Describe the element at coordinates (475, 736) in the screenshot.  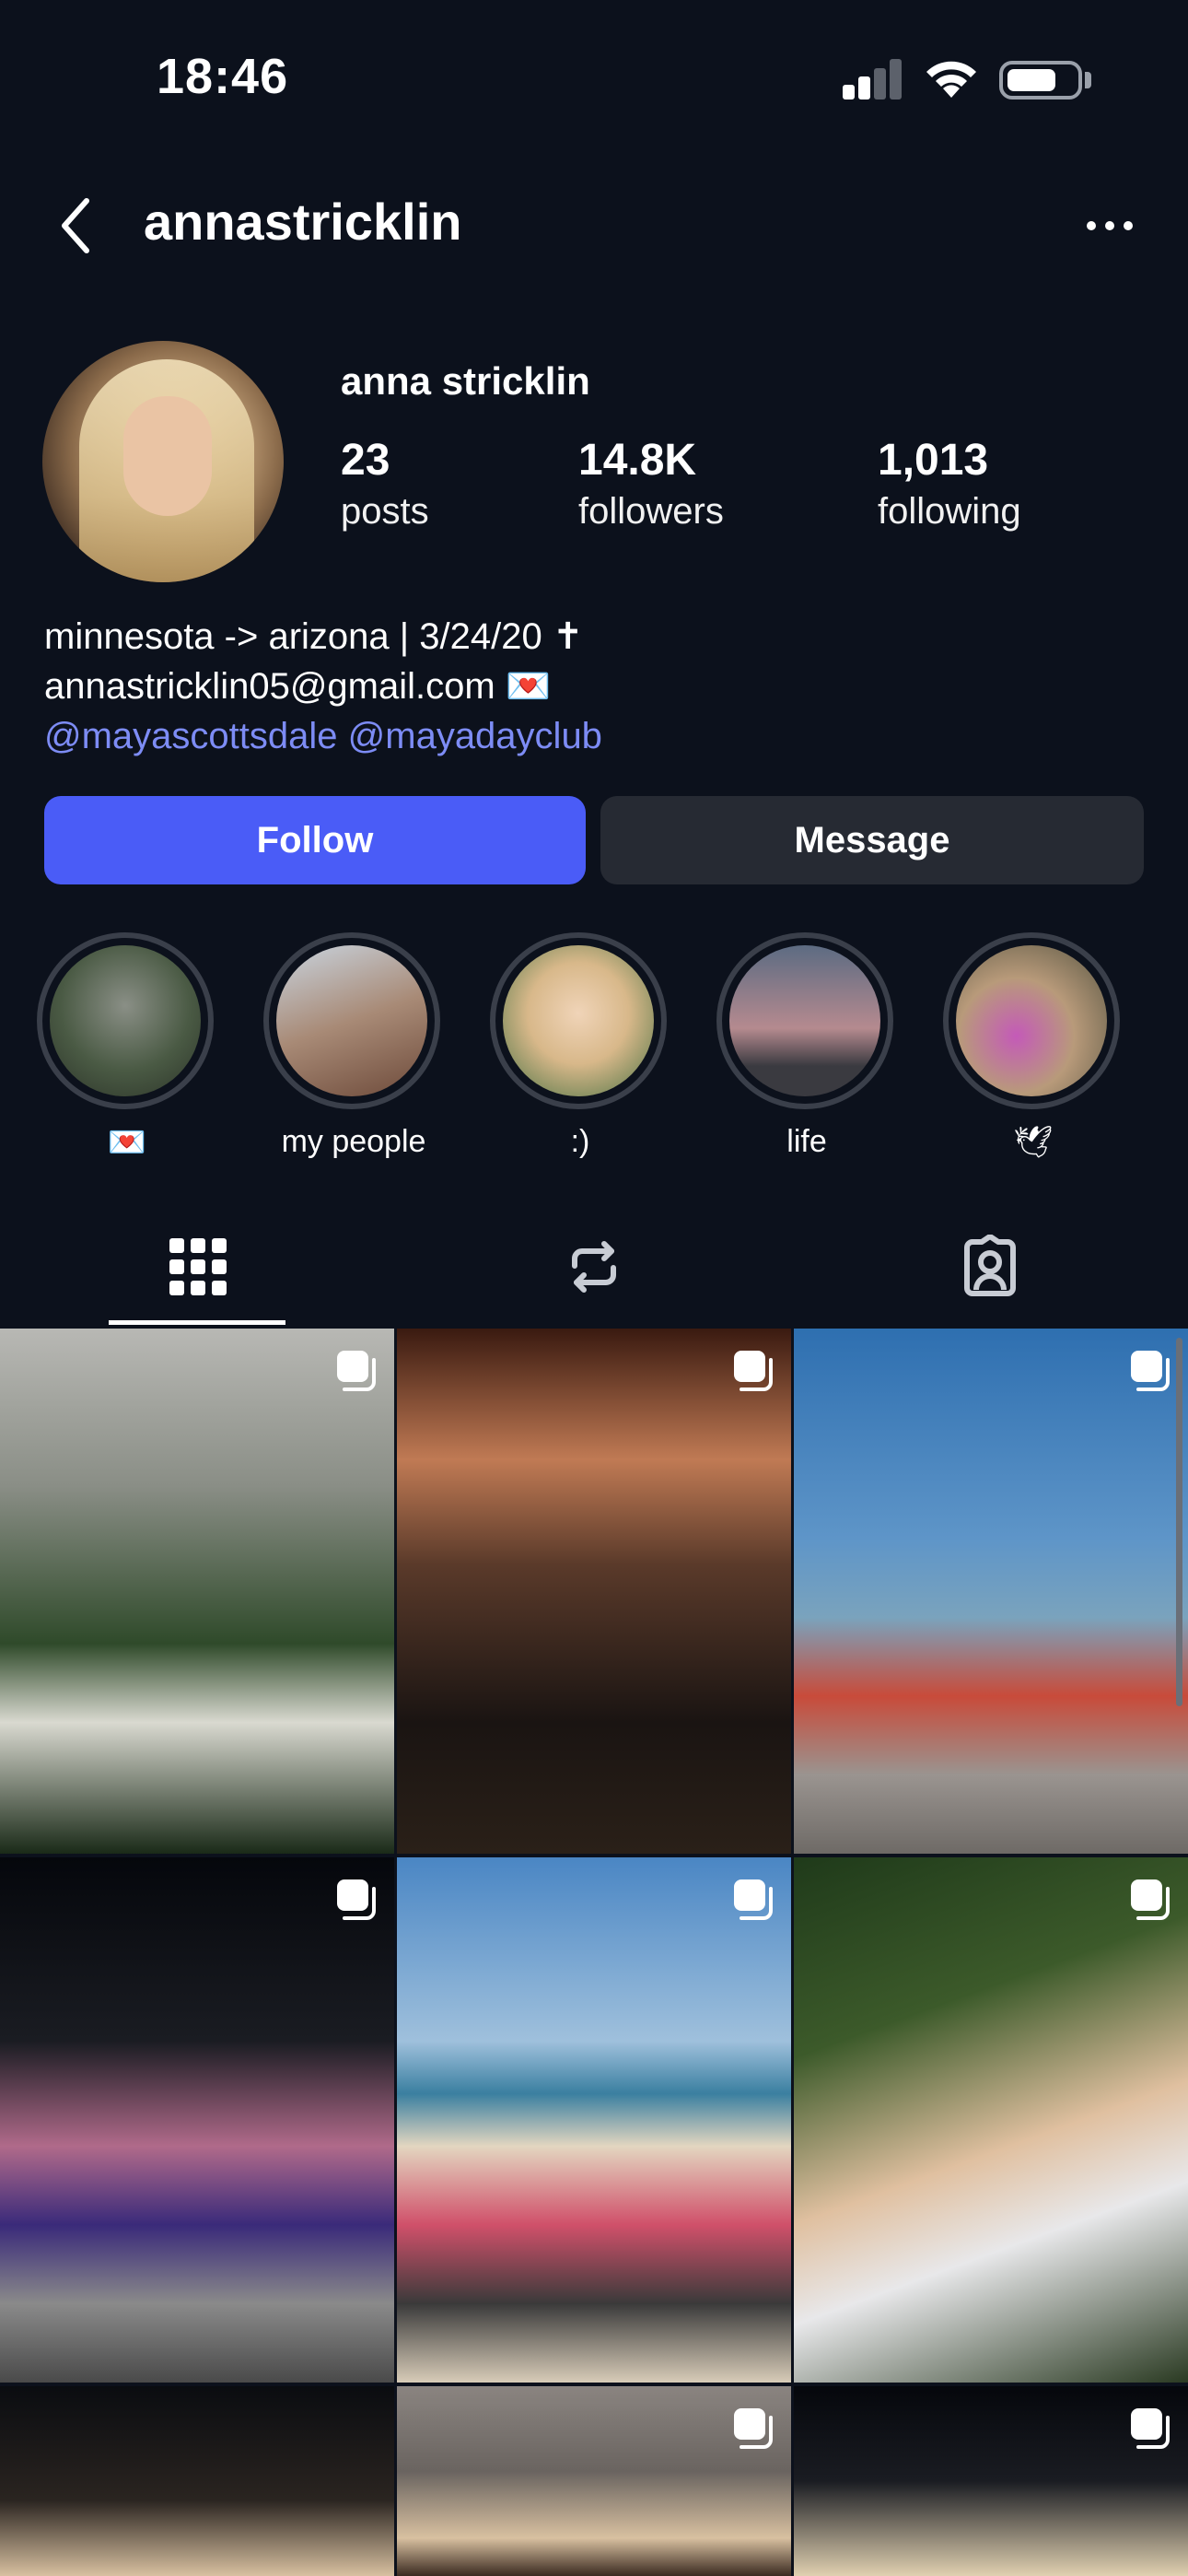
I see `bio-link-mayadayclub: @mayadayclub` at that location.